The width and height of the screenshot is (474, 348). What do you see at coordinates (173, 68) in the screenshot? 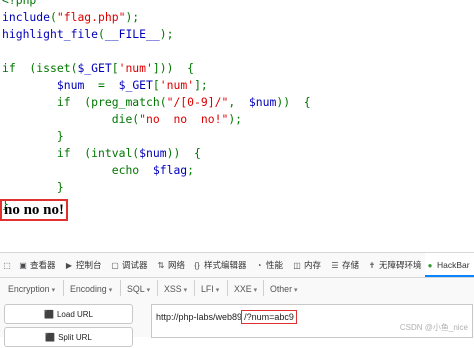
I see `code-token: ])) {` at bounding box center [173, 68].